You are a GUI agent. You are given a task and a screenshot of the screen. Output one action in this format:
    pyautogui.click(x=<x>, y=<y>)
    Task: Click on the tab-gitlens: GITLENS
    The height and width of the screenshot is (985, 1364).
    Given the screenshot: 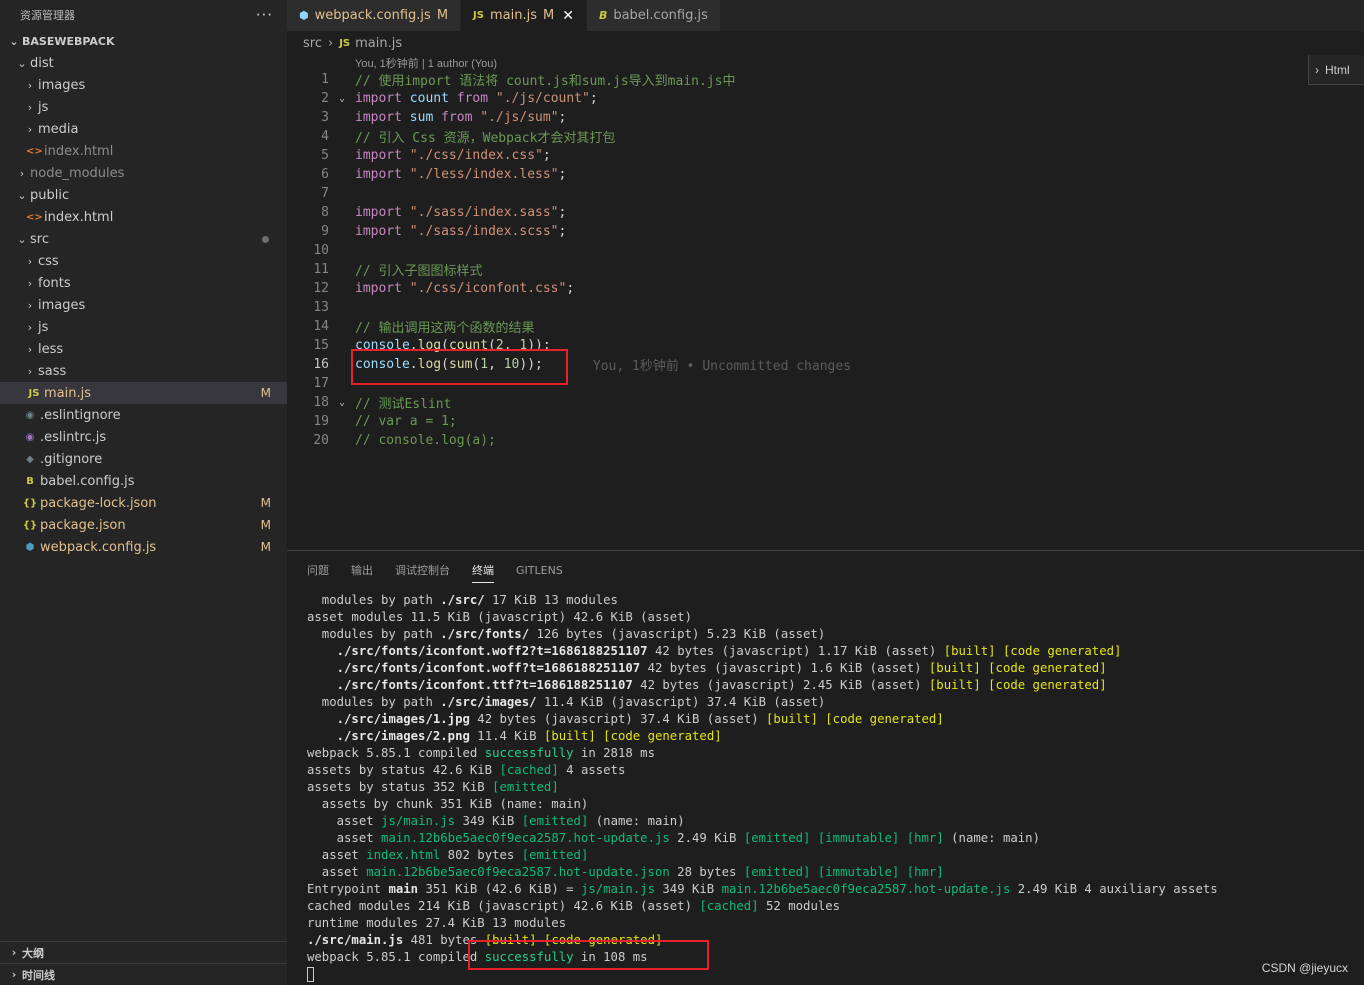 What is the action you would take?
    pyautogui.click(x=539, y=570)
    